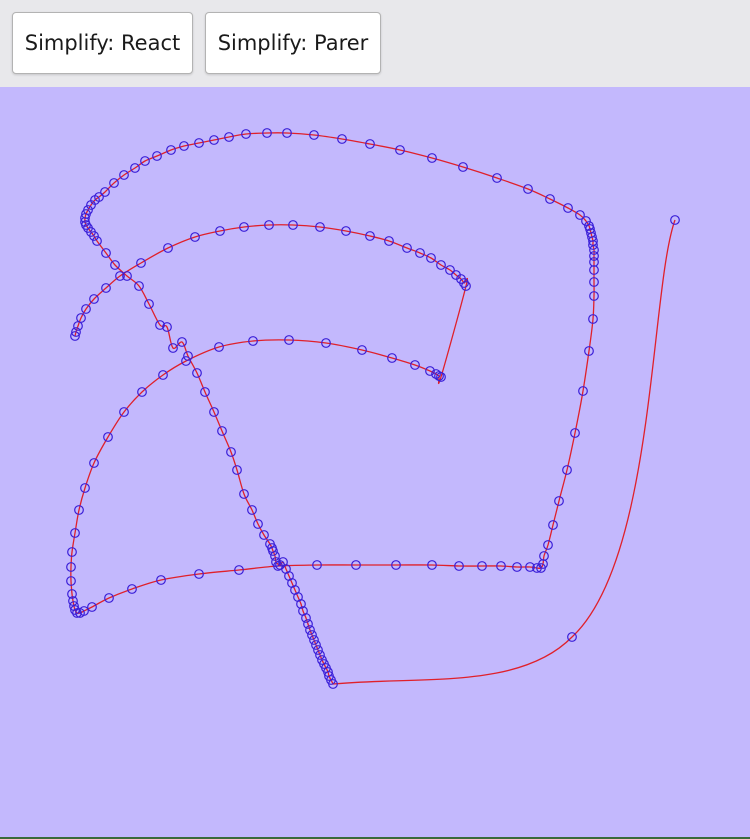  Describe the element at coordinates (102, 43) in the screenshot. I see `simplify-react-button: Simplify: React` at that location.